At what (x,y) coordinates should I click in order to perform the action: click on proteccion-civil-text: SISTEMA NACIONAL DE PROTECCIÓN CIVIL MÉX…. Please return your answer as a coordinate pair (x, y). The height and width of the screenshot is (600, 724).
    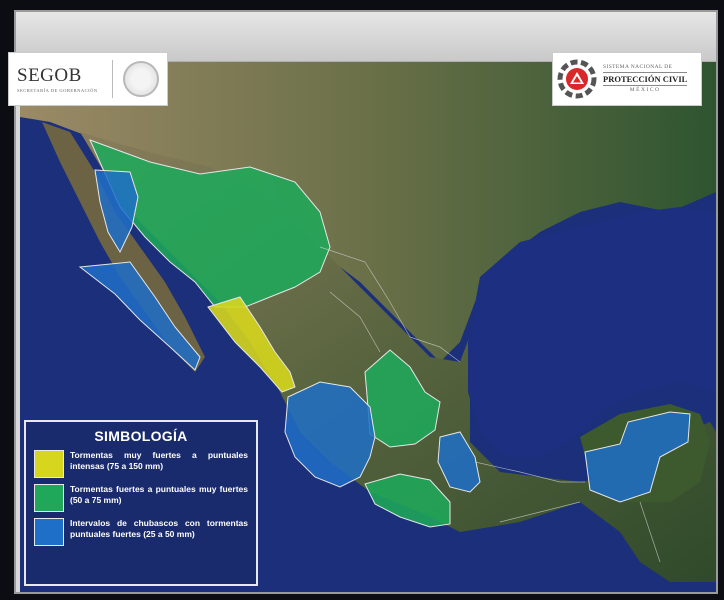
    Looking at the image, I should click on (645, 79).